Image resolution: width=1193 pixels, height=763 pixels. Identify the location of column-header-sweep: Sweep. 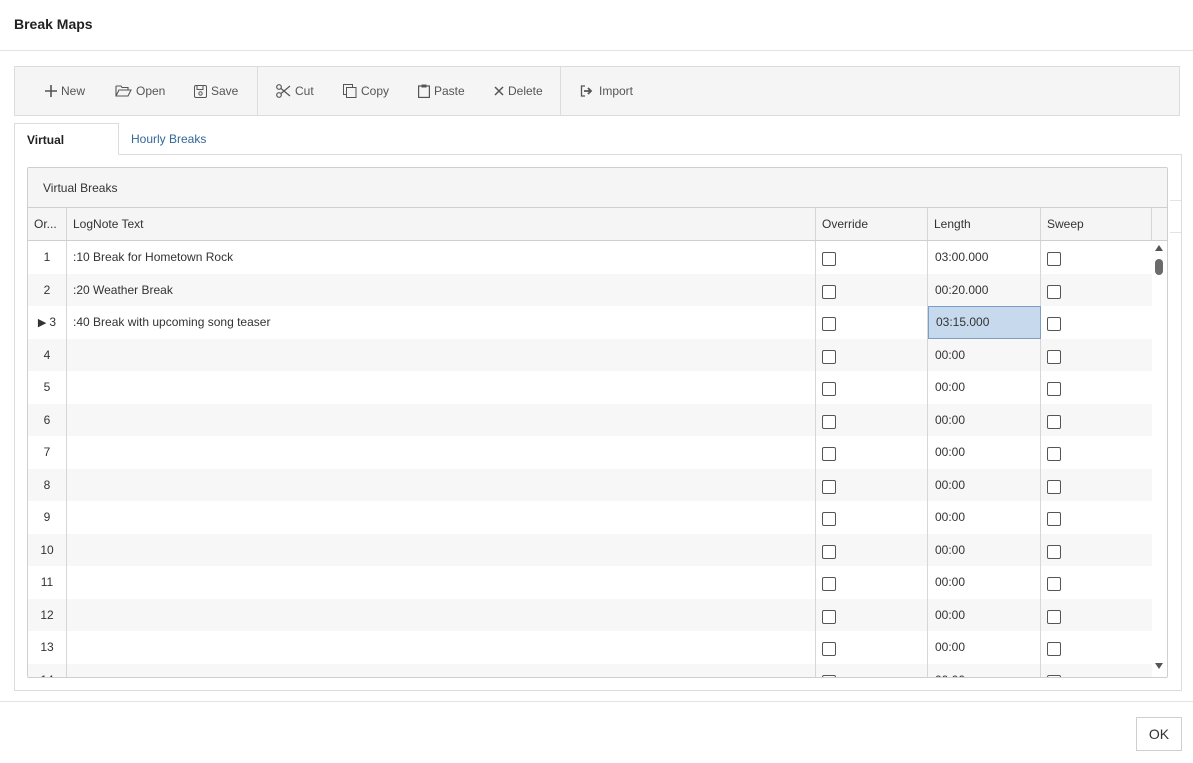
(1096, 224).